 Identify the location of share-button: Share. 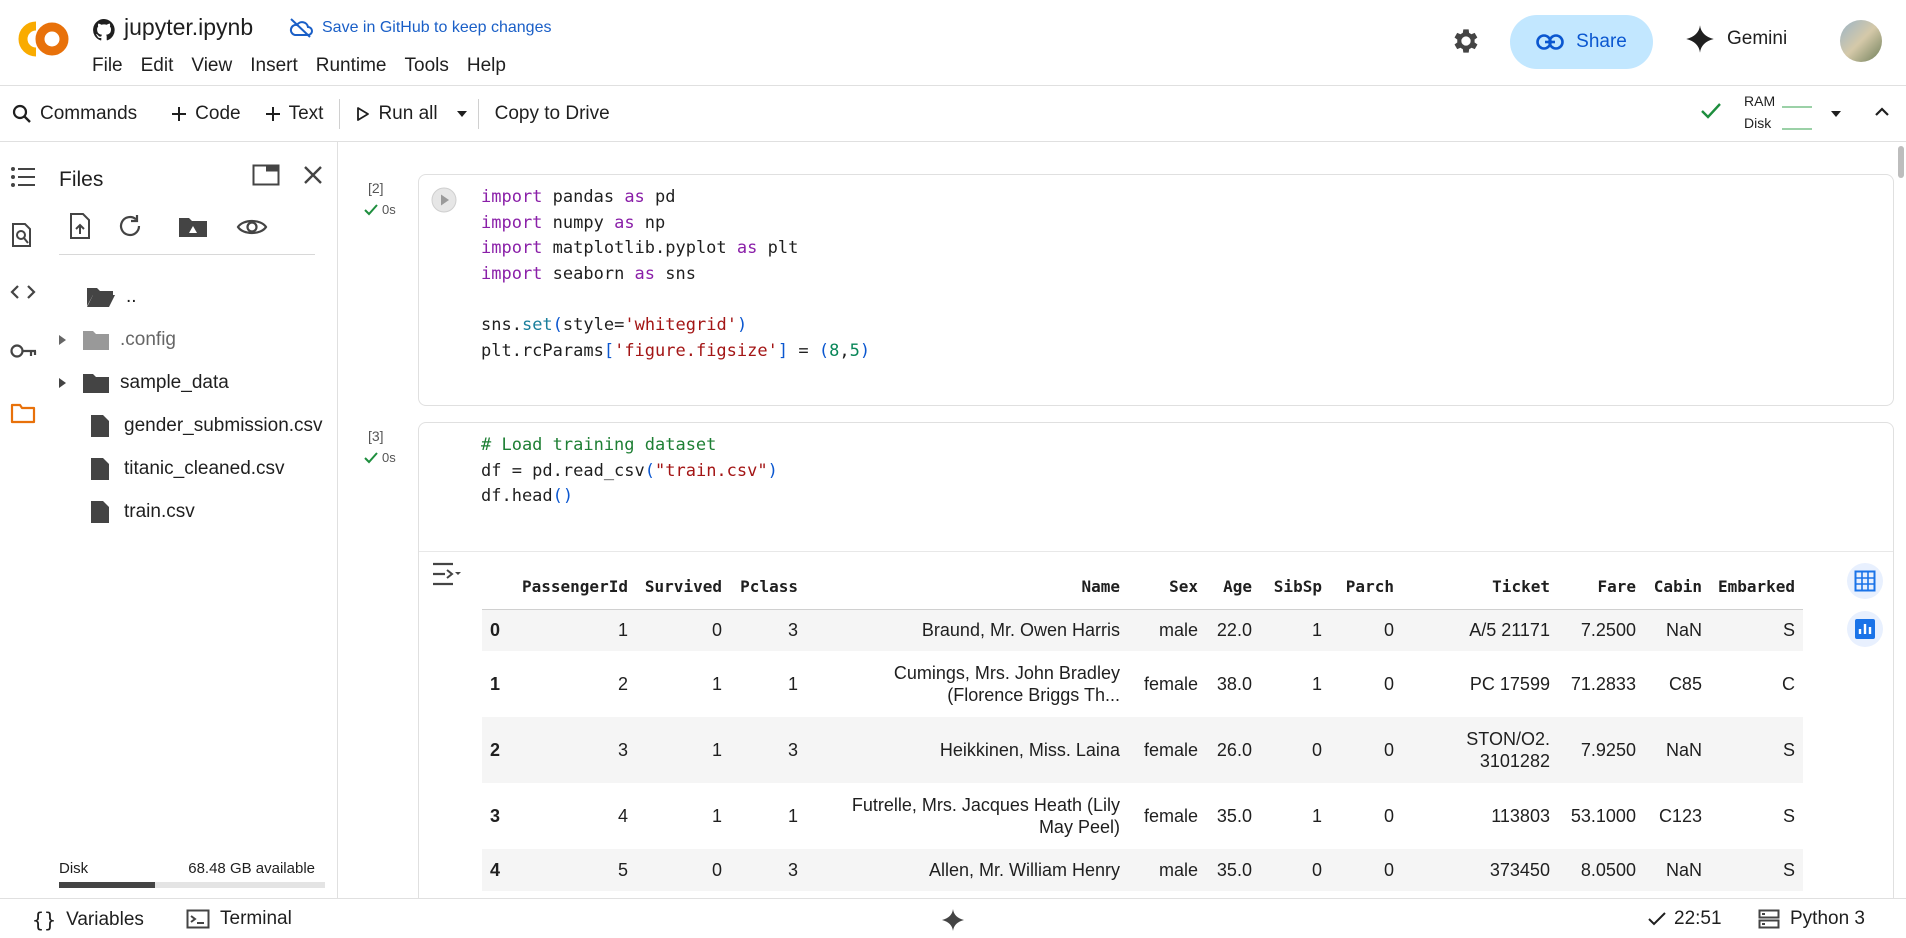
(1581, 42).